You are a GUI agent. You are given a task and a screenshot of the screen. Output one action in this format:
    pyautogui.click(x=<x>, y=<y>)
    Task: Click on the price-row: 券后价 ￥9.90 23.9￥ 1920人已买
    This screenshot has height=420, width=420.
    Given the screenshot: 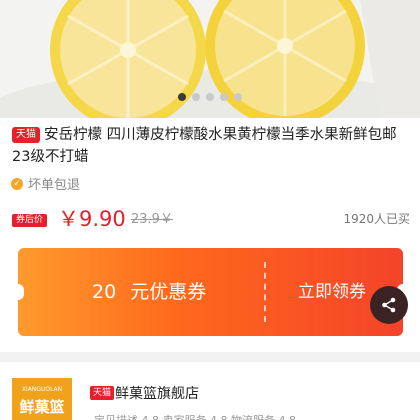 What is the action you would take?
    pyautogui.click(x=212, y=219)
    